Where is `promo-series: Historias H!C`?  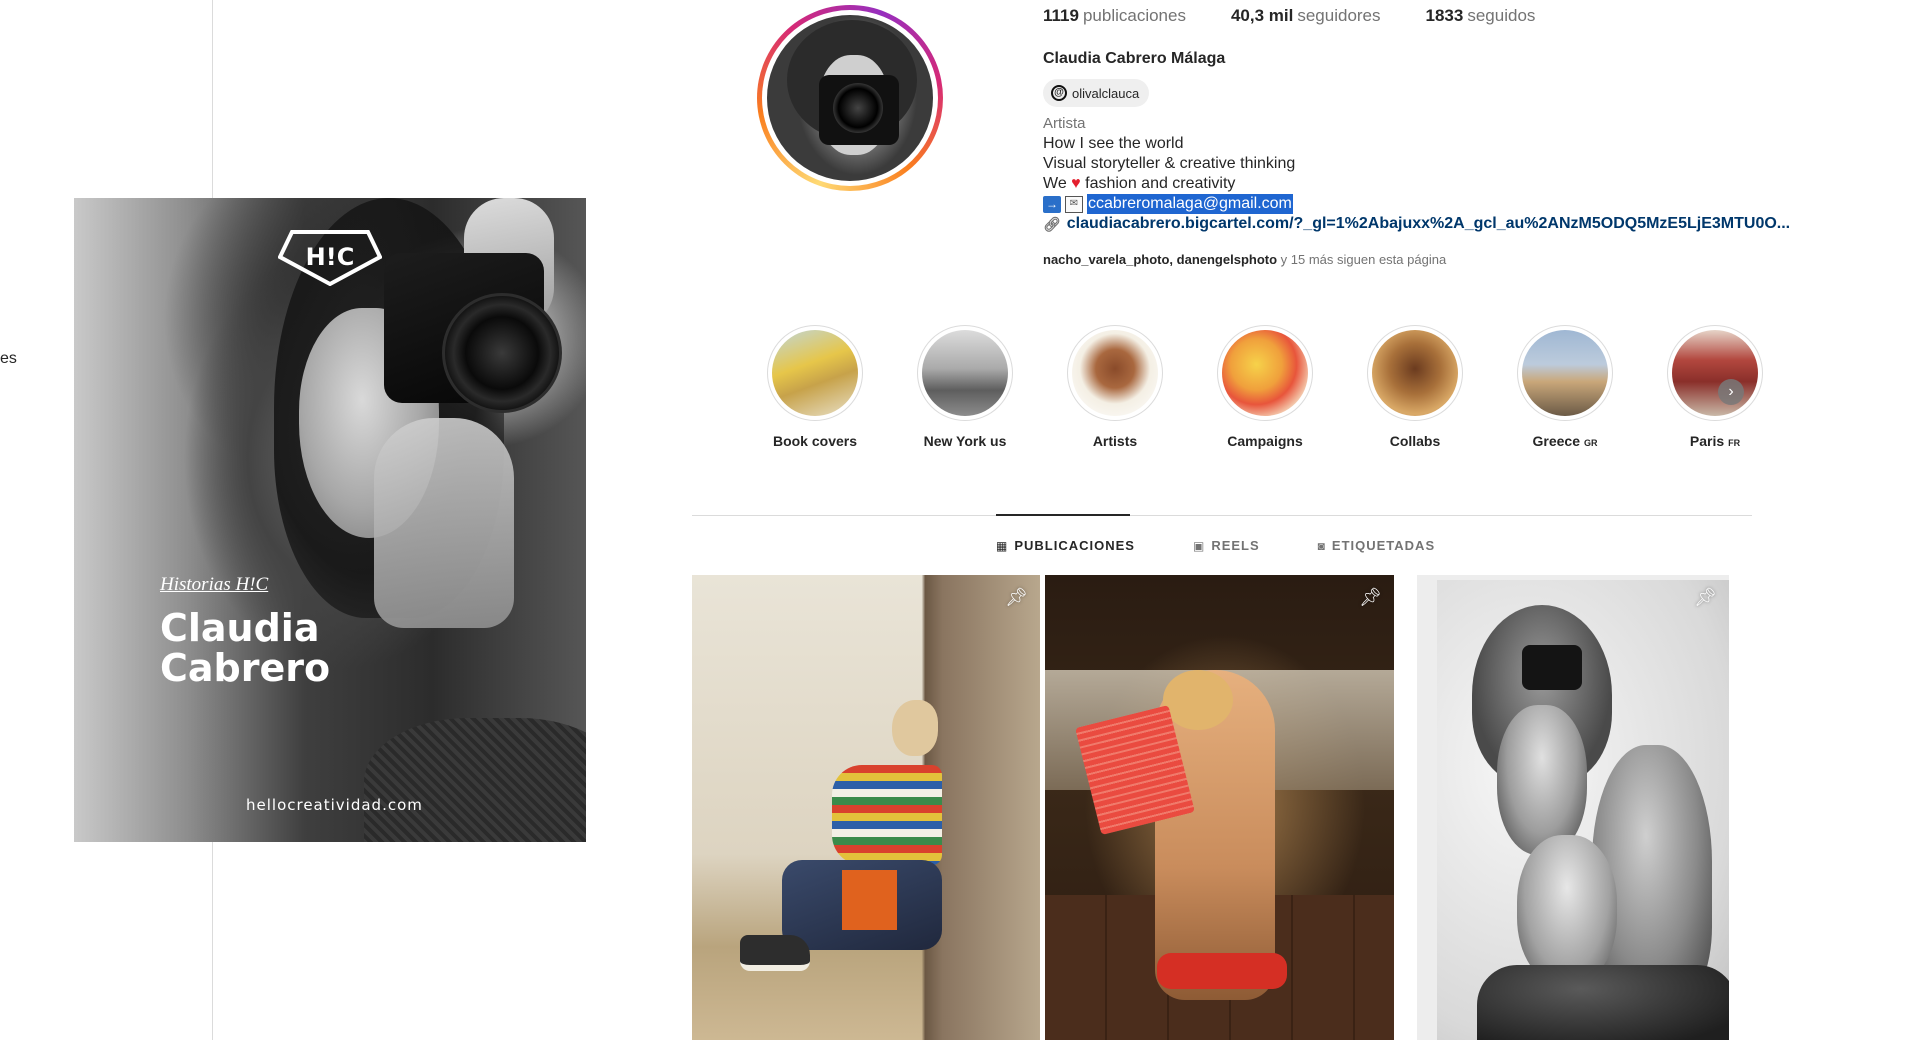 promo-series: Historias H!C is located at coordinates (214, 584).